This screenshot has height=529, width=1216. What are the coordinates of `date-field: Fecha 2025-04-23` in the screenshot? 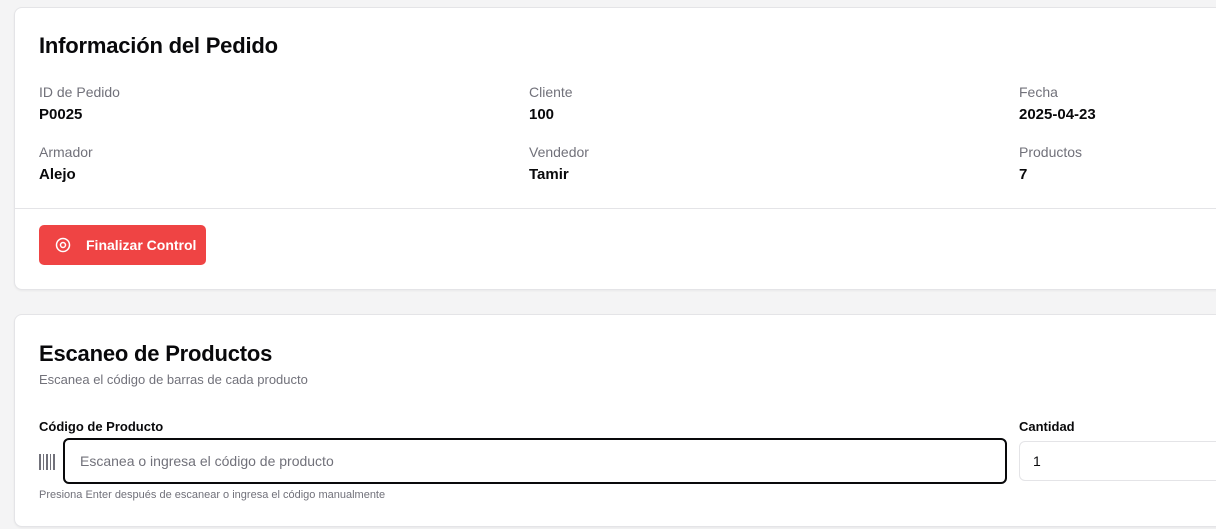 It's located at (1057, 103).